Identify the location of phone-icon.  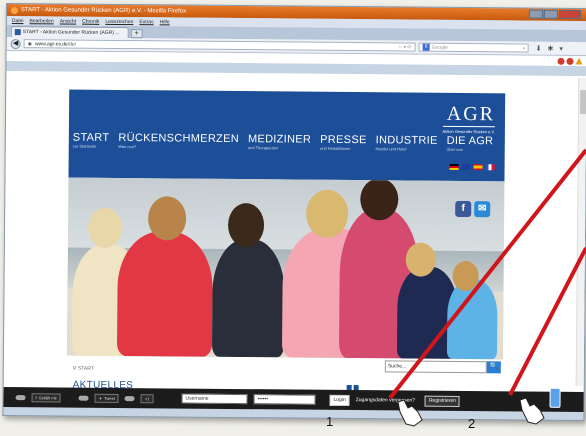
(555, 397).